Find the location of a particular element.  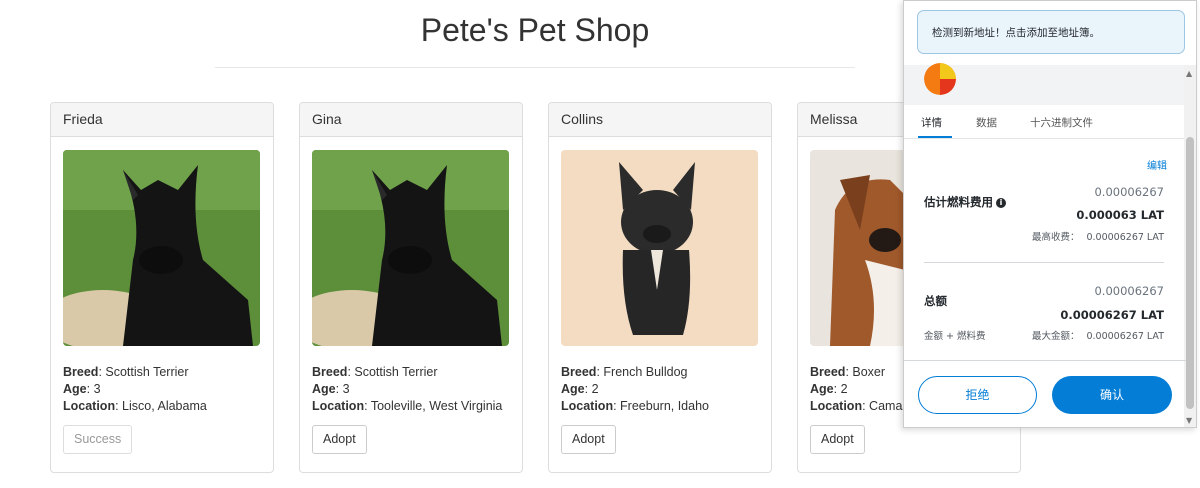

reject-button: 拒绝 is located at coordinates (977, 395).